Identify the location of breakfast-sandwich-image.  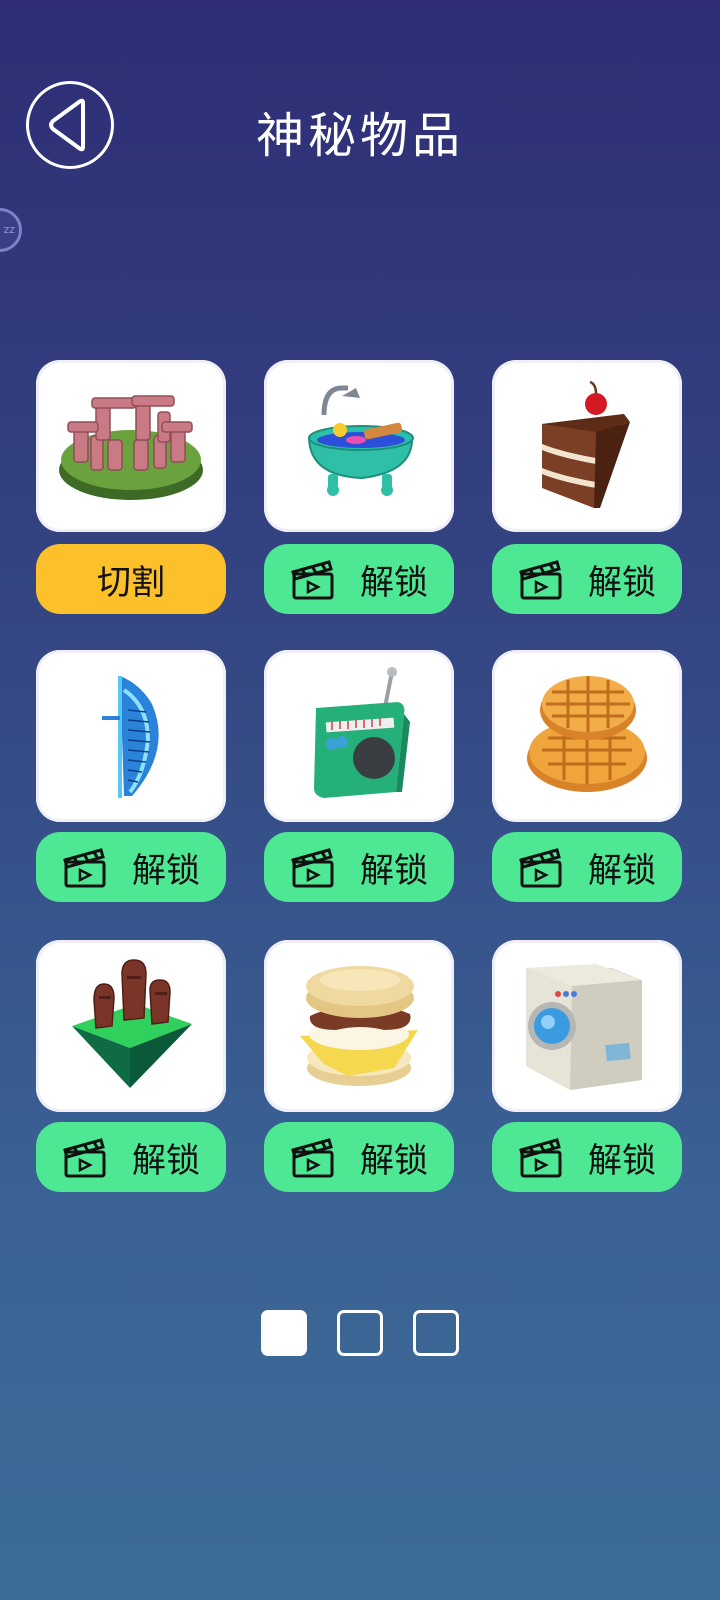
(359, 1026).